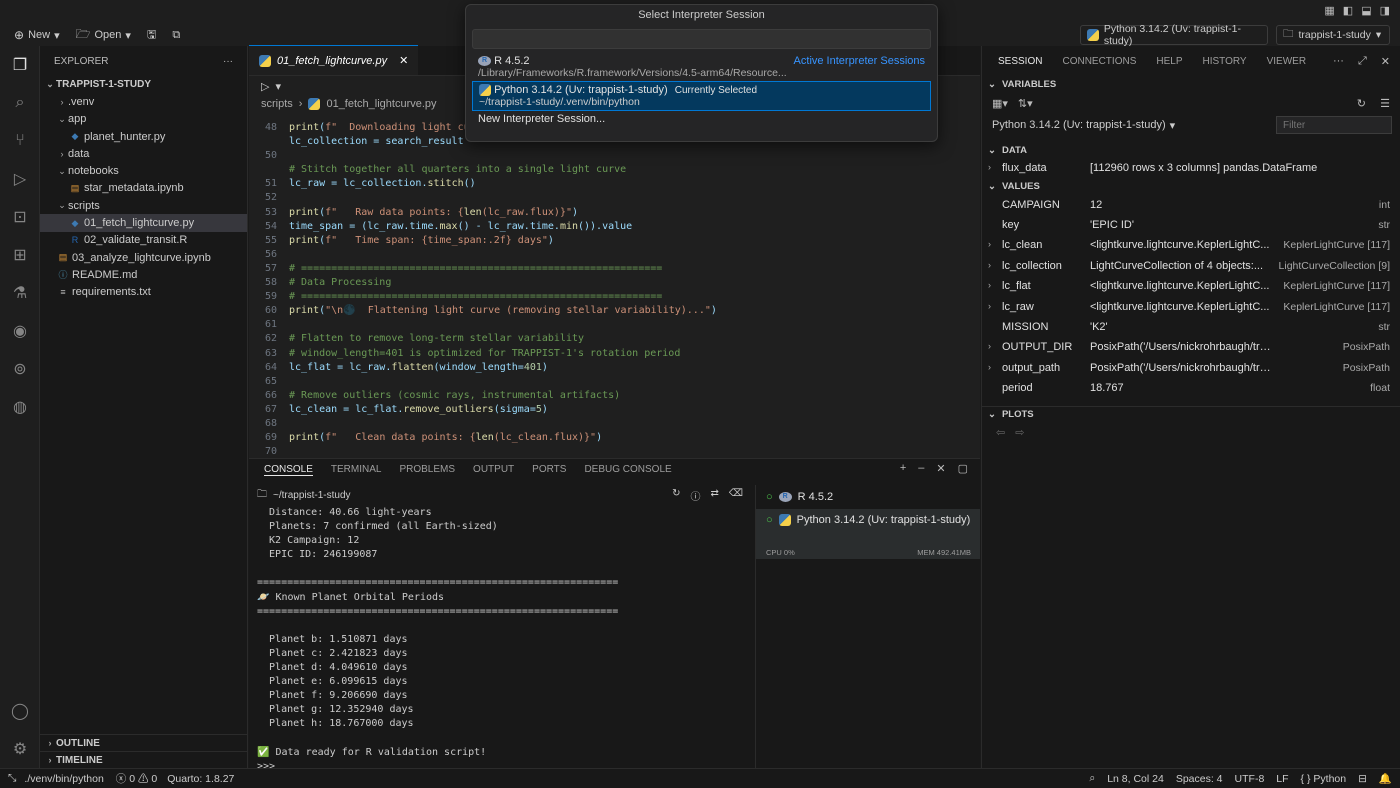 Image resolution: width=1400 pixels, height=788 pixels. What do you see at coordinates (1191, 388) in the screenshot?
I see `variable-row: period 18.767 float` at bounding box center [1191, 388].